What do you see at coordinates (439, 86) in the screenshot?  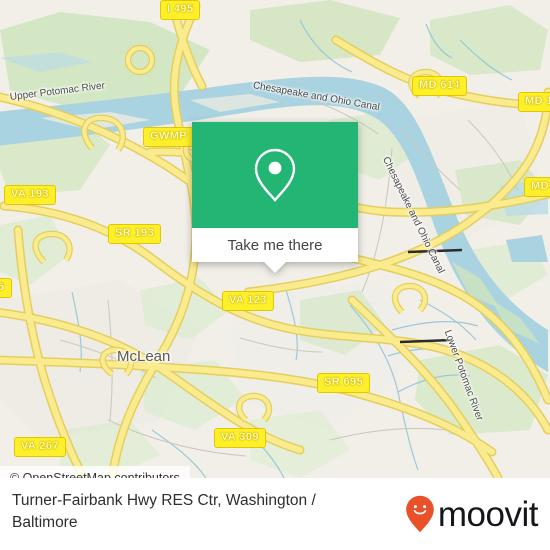 I see `shield-md-614: MD 614` at bounding box center [439, 86].